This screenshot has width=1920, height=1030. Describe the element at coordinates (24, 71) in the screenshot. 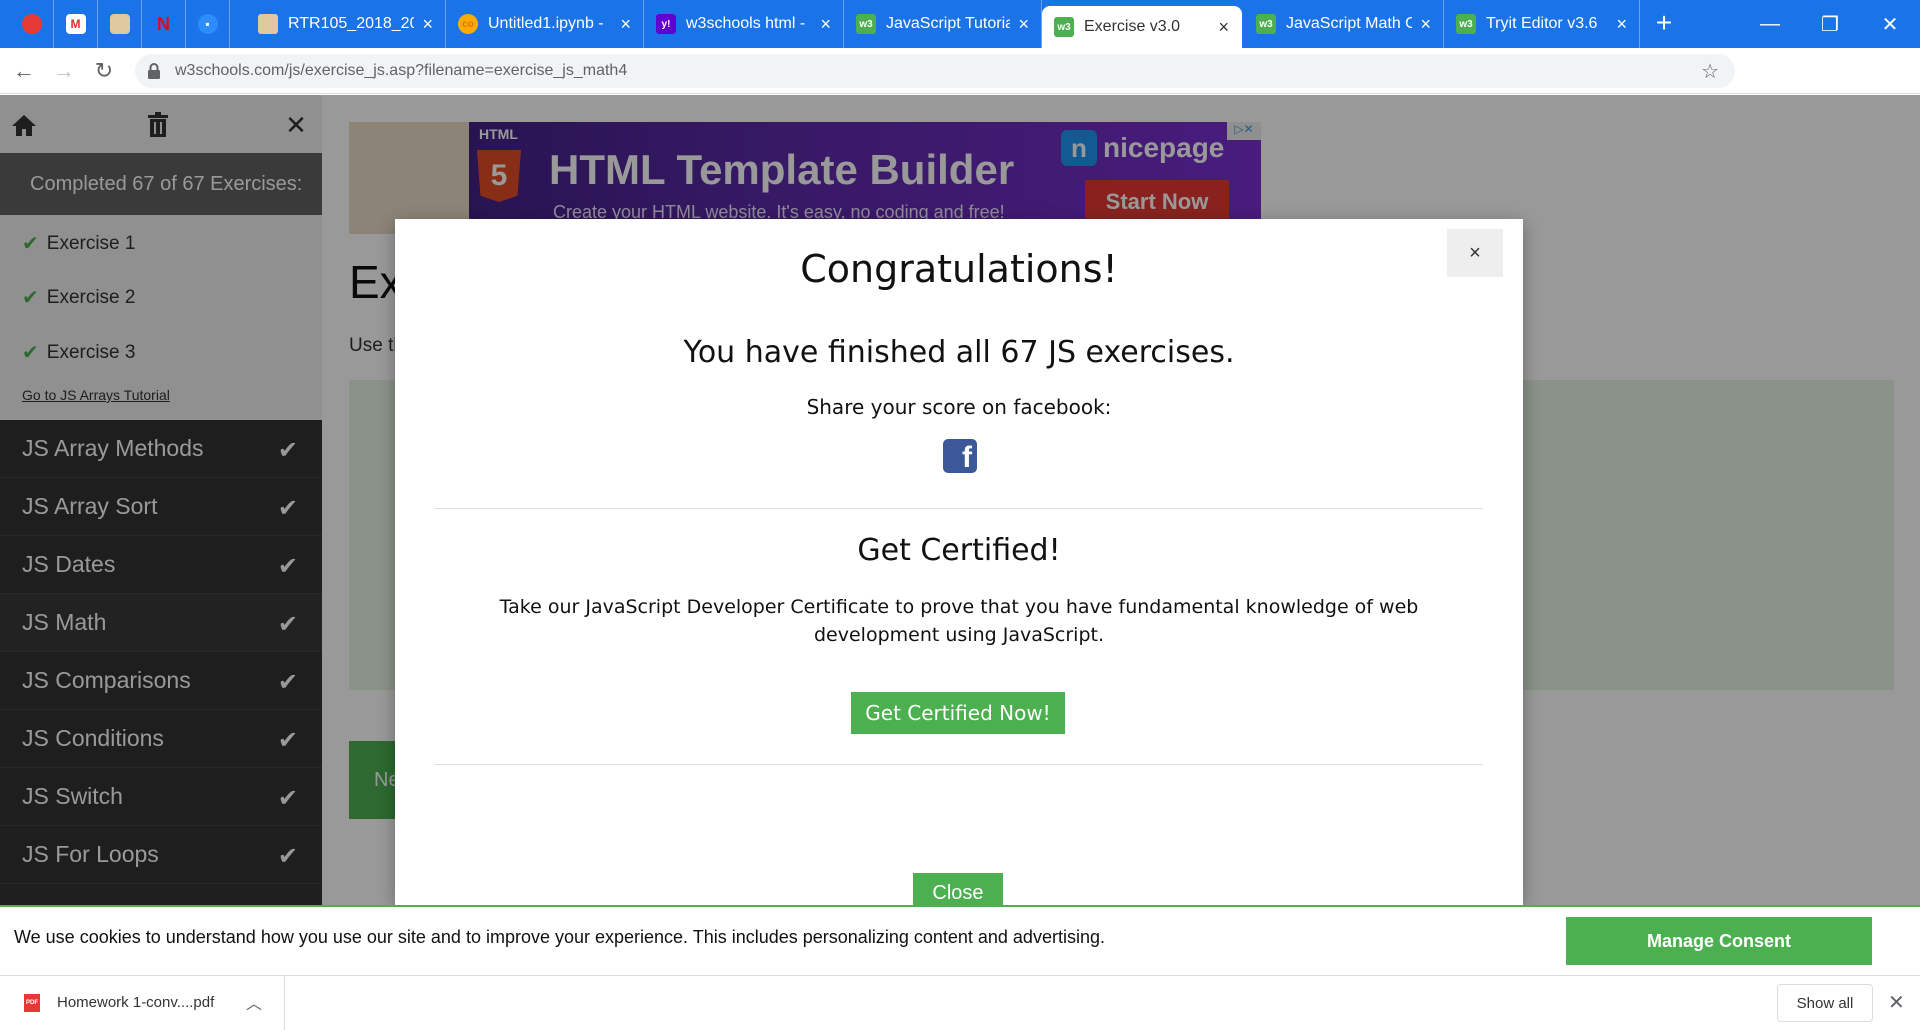

I see `back-arrow-icon: ←` at that location.